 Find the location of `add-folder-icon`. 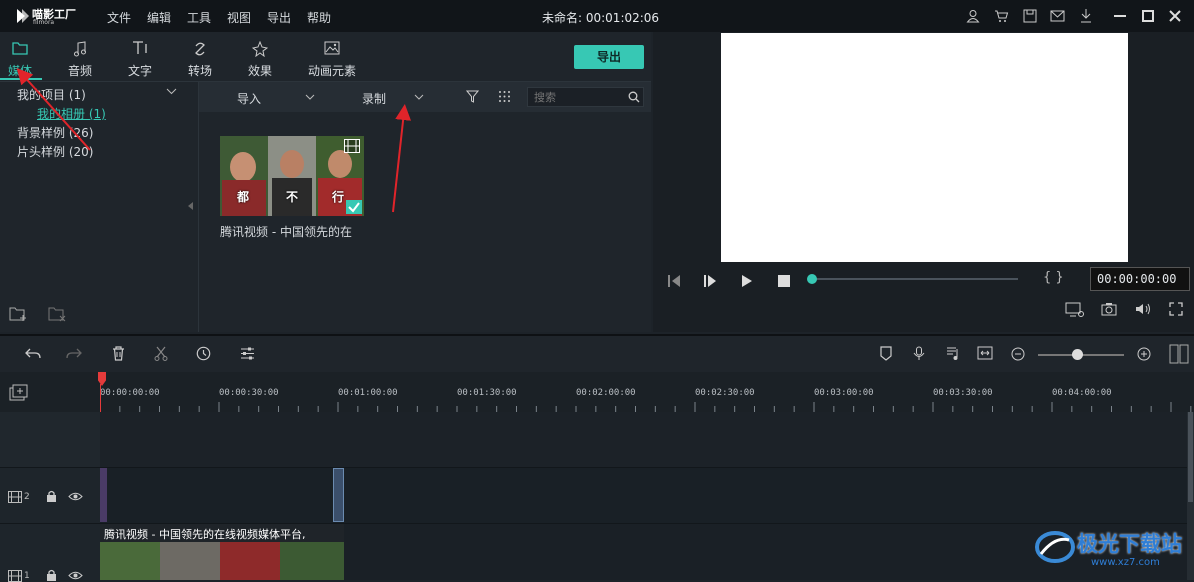

add-folder-icon is located at coordinates (19, 314).